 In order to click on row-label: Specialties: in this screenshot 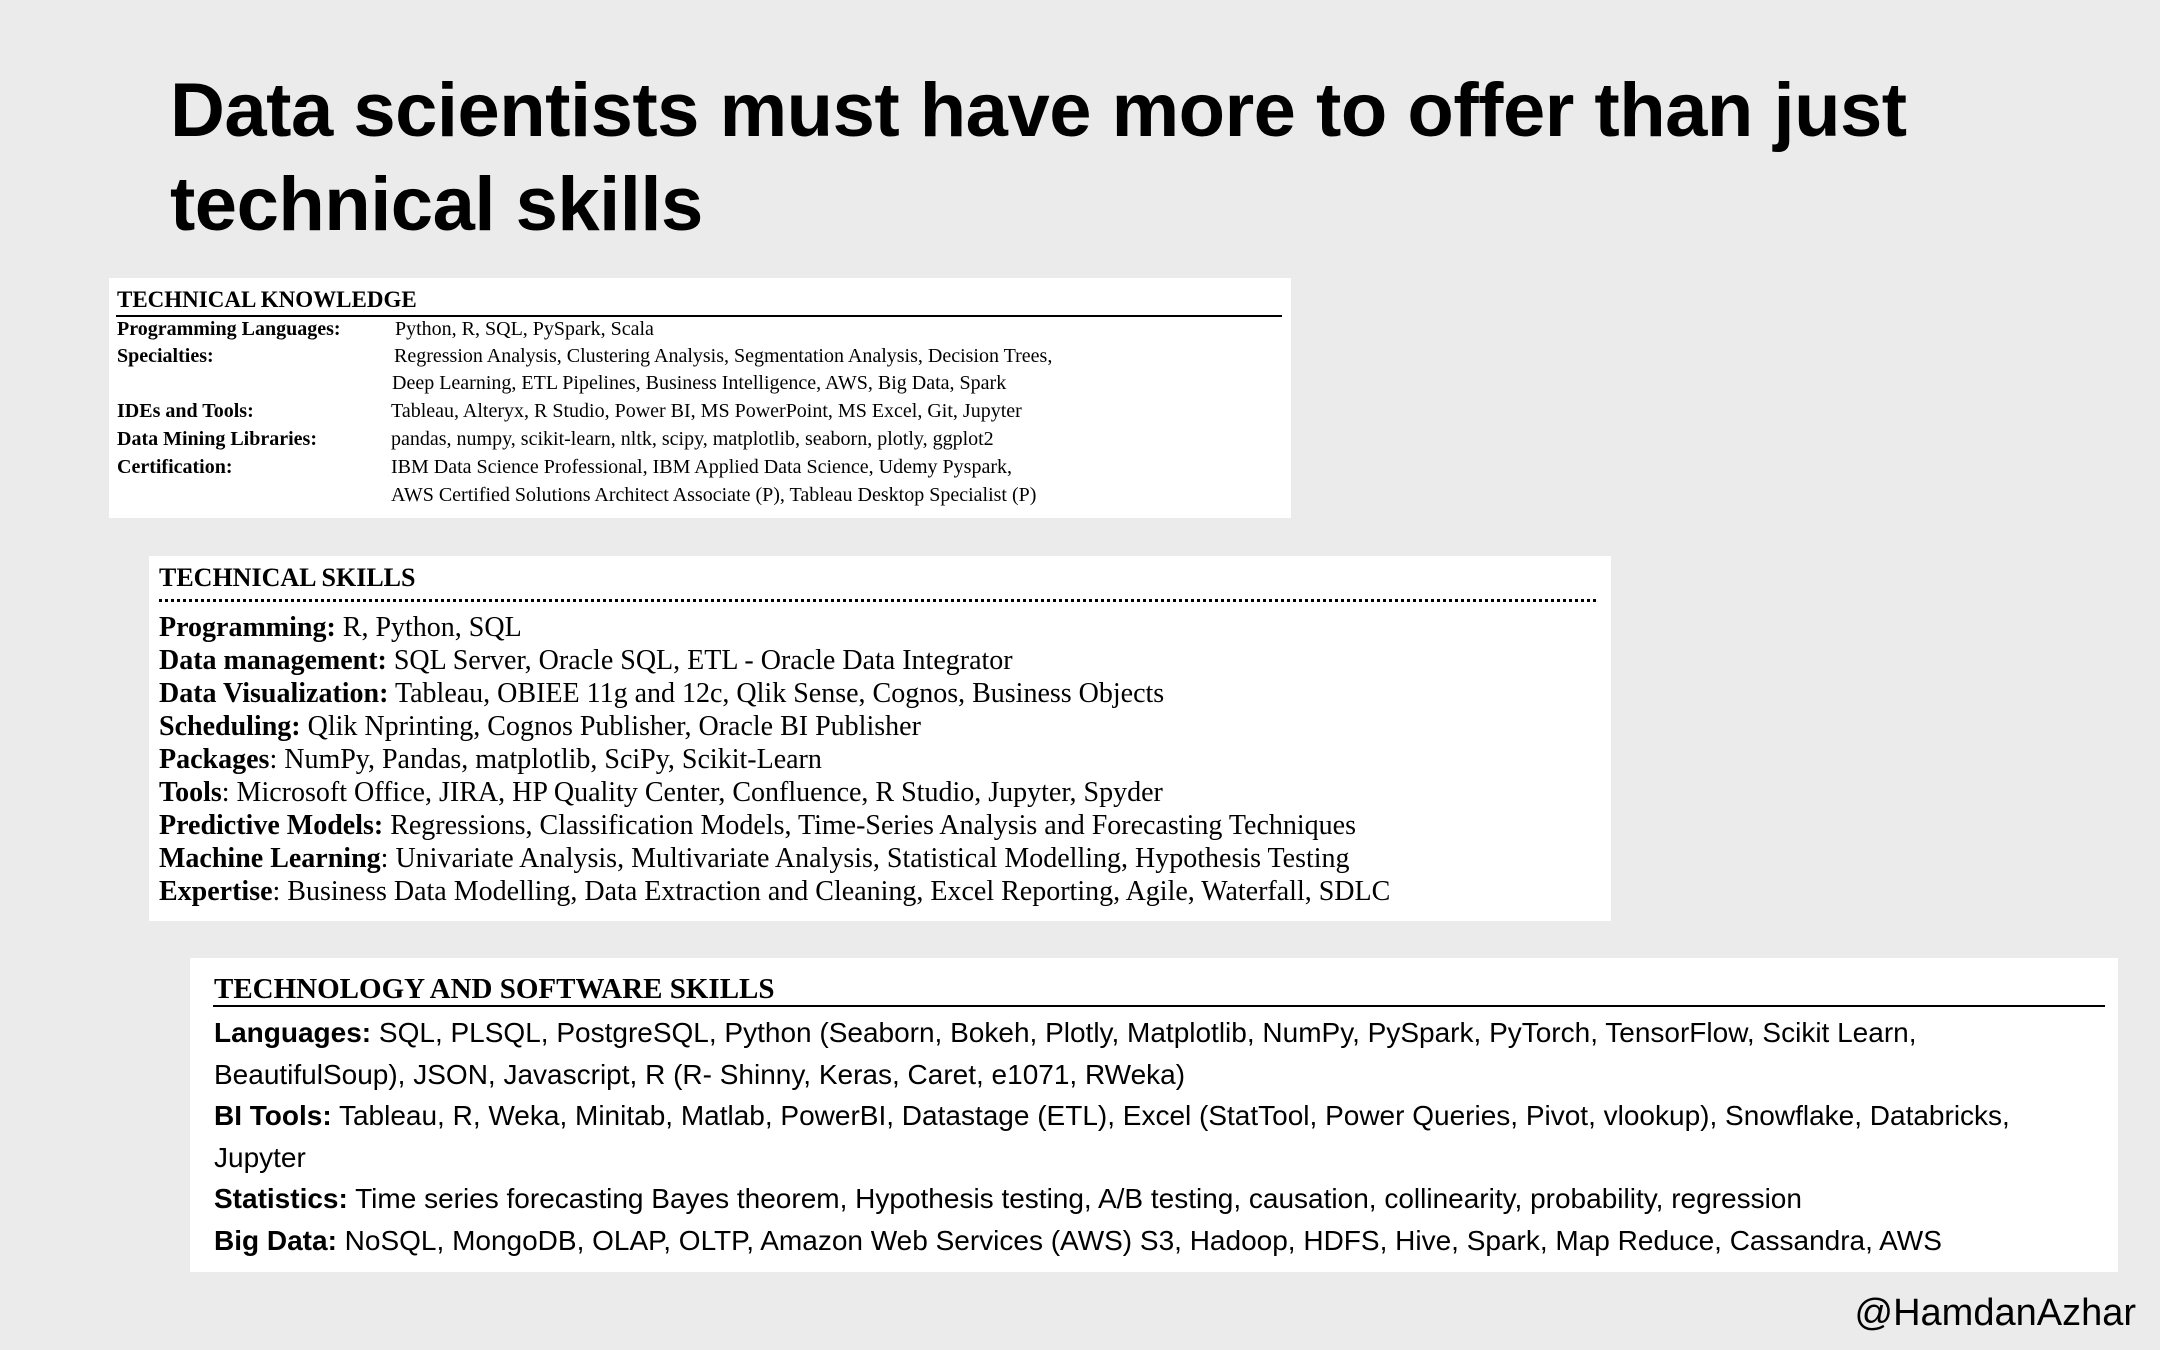, I will do `click(165, 356)`.